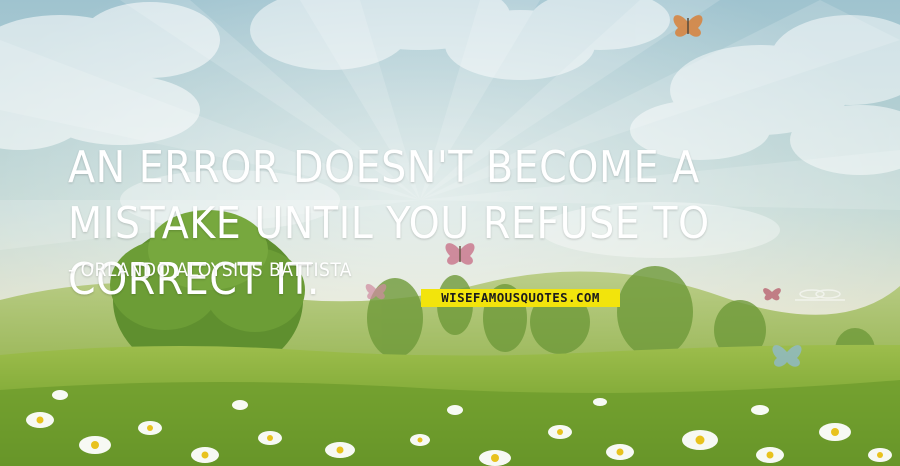 The width and height of the screenshot is (900, 466). Describe the element at coordinates (688, 26) in the screenshot. I see `butterfly-icon` at that location.